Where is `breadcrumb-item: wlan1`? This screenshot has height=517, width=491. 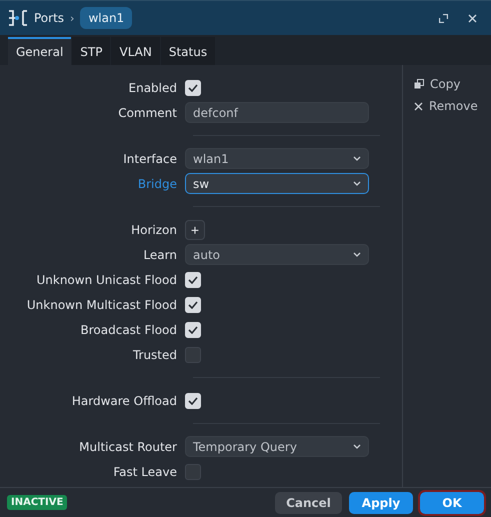
breadcrumb-item: wlan1 is located at coordinates (106, 18).